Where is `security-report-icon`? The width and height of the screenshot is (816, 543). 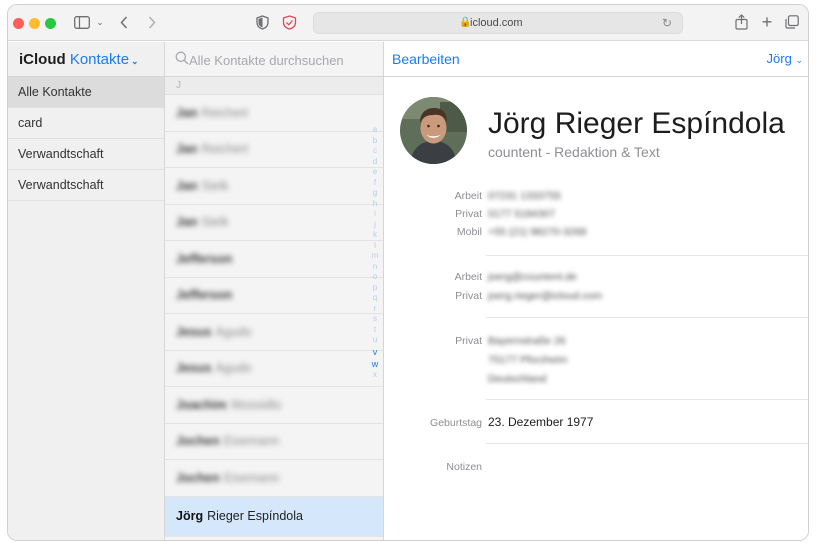
security-report-icon is located at coordinates (289, 22).